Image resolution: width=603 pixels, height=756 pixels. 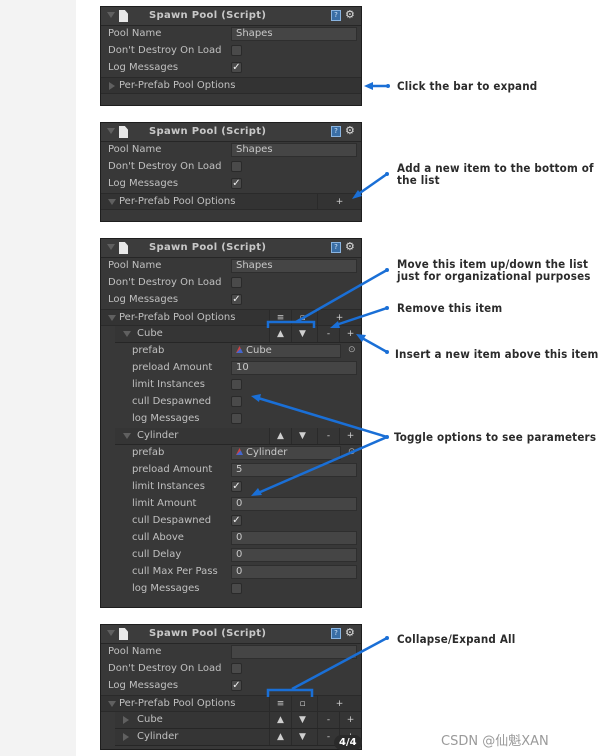 I want to click on page-counter: 4/4, so click(x=348, y=742).